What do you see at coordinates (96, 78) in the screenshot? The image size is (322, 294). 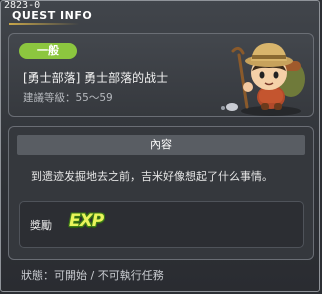 I see `quest-name: [勇士部落] 勇士部落的战士` at bounding box center [96, 78].